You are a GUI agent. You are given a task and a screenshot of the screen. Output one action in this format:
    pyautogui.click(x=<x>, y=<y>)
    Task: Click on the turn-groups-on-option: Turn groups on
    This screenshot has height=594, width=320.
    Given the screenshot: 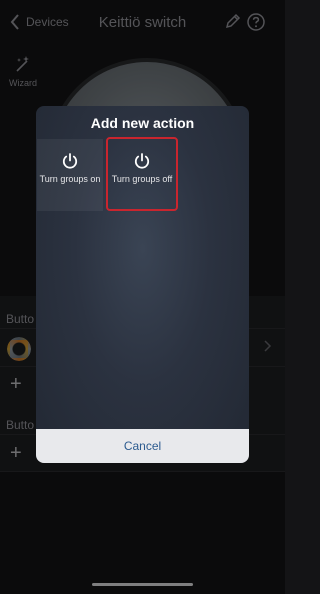 What is the action you would take?
    pyautogui.click(x=70, y=175)
    